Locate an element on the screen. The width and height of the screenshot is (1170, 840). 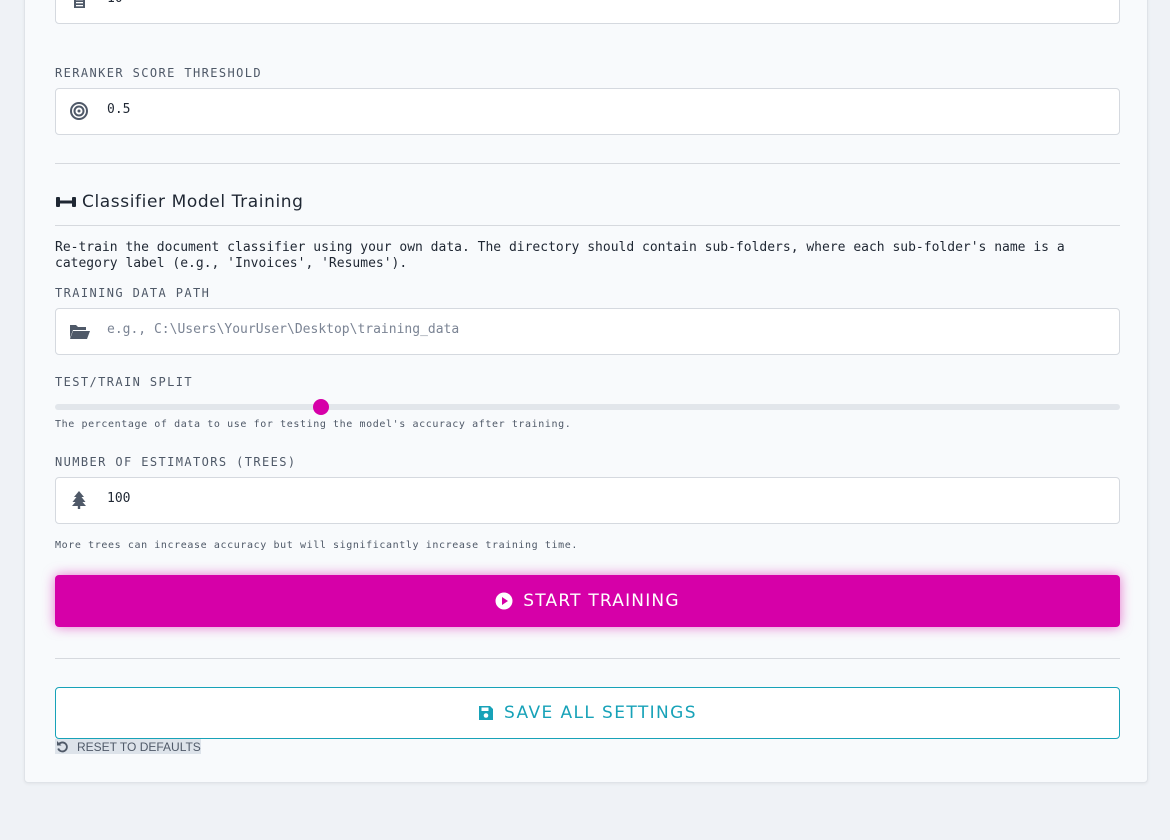
start-training-label: START TRAINING is located at coordinates (601, 601).